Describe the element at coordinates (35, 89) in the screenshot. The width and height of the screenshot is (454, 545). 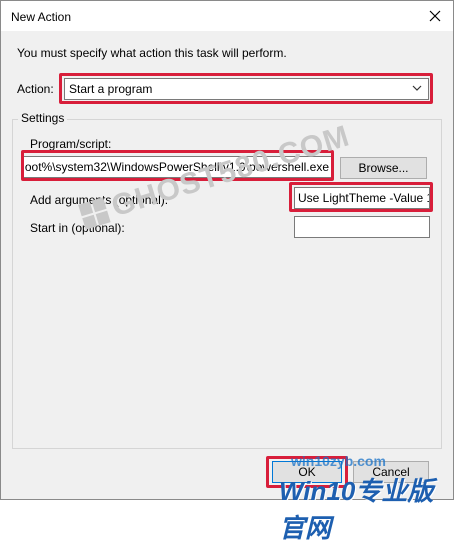
I see `action-label: Action:` at that location.